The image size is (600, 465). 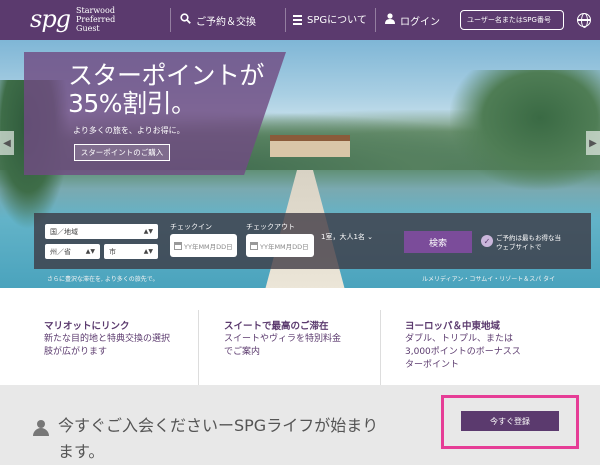 I want to click on search-button: 検索, so click(x=438, y=242).